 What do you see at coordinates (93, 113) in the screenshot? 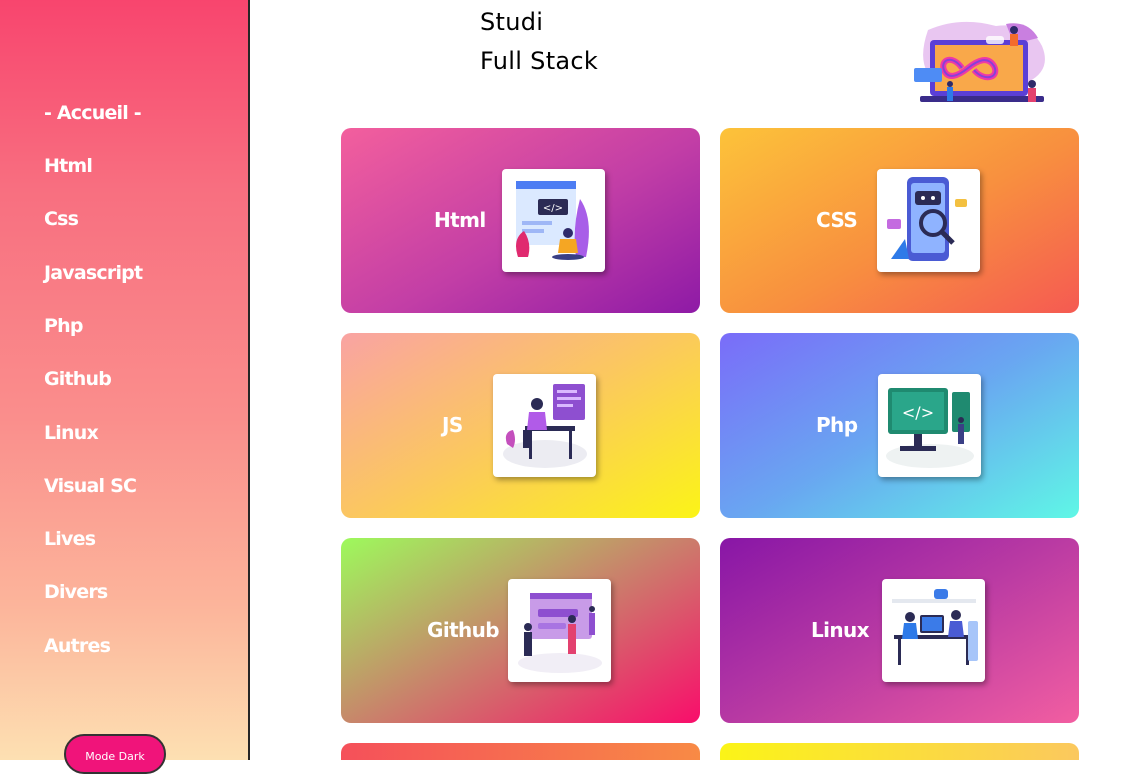
I see `sidebar-item-accueil: - Accueil -` at bounding box center [93, 113].